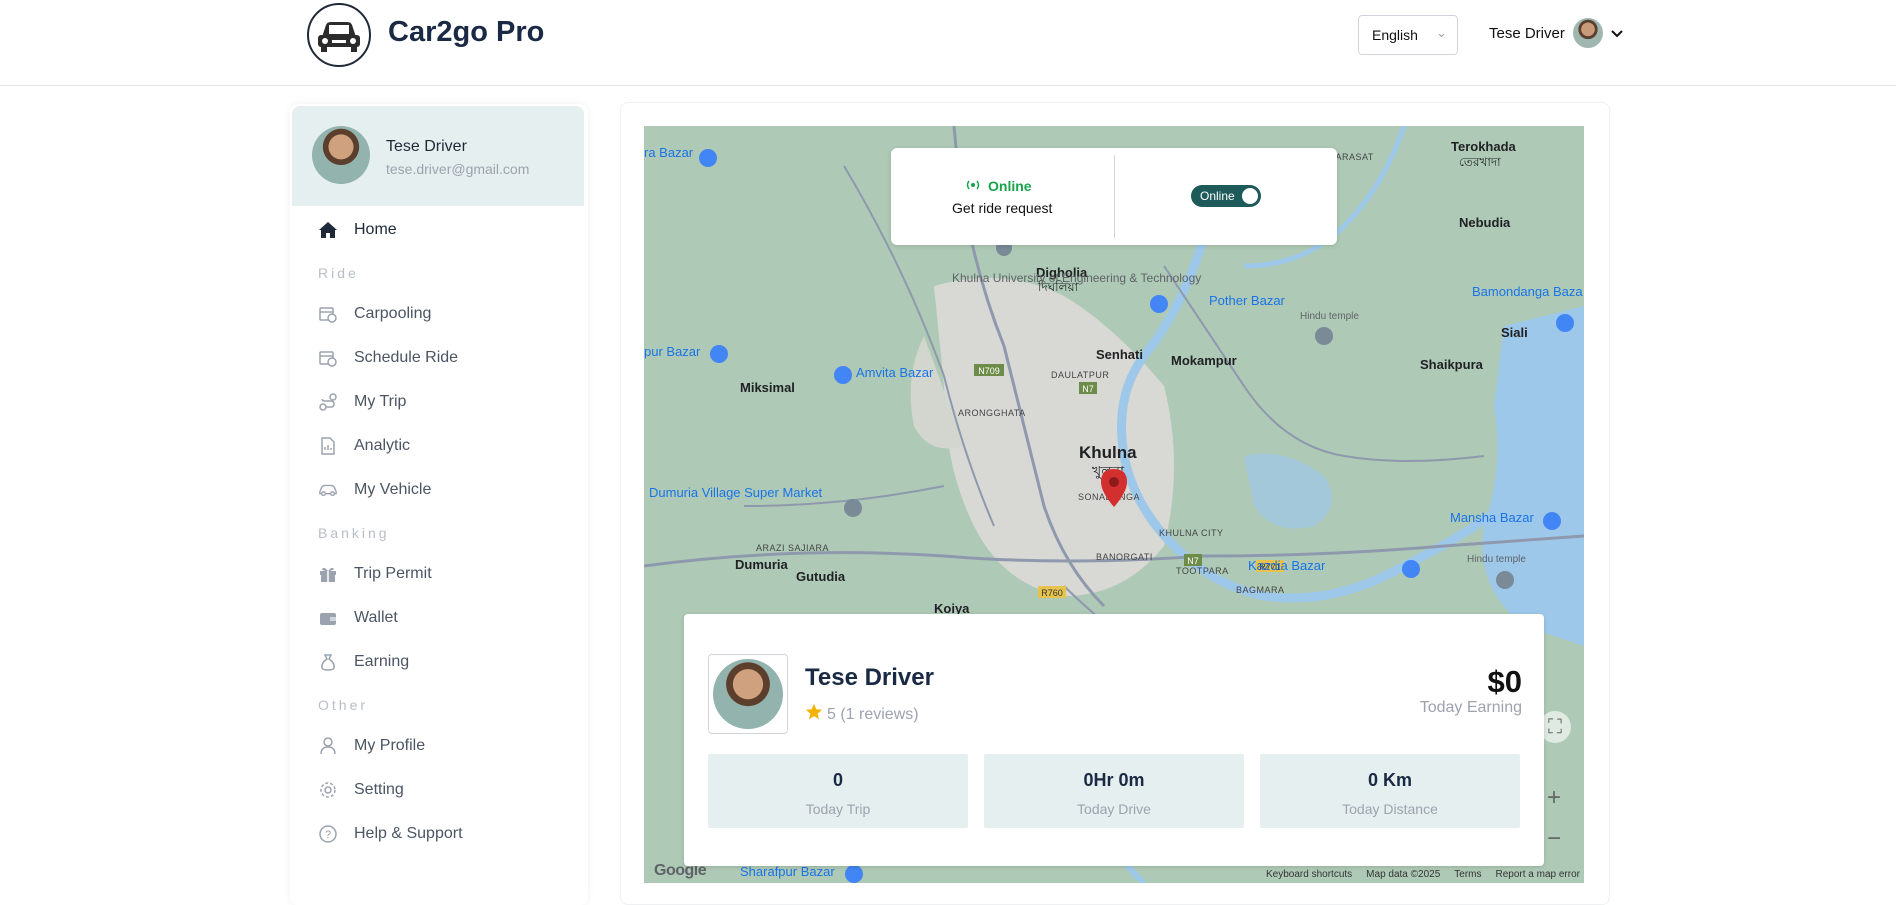 This screenshot has height=905, width=1896. What do you see at coordinates (1114, 488) in the screenshot?
I see `location-pin-icon` at bounding box center [1114, 488].